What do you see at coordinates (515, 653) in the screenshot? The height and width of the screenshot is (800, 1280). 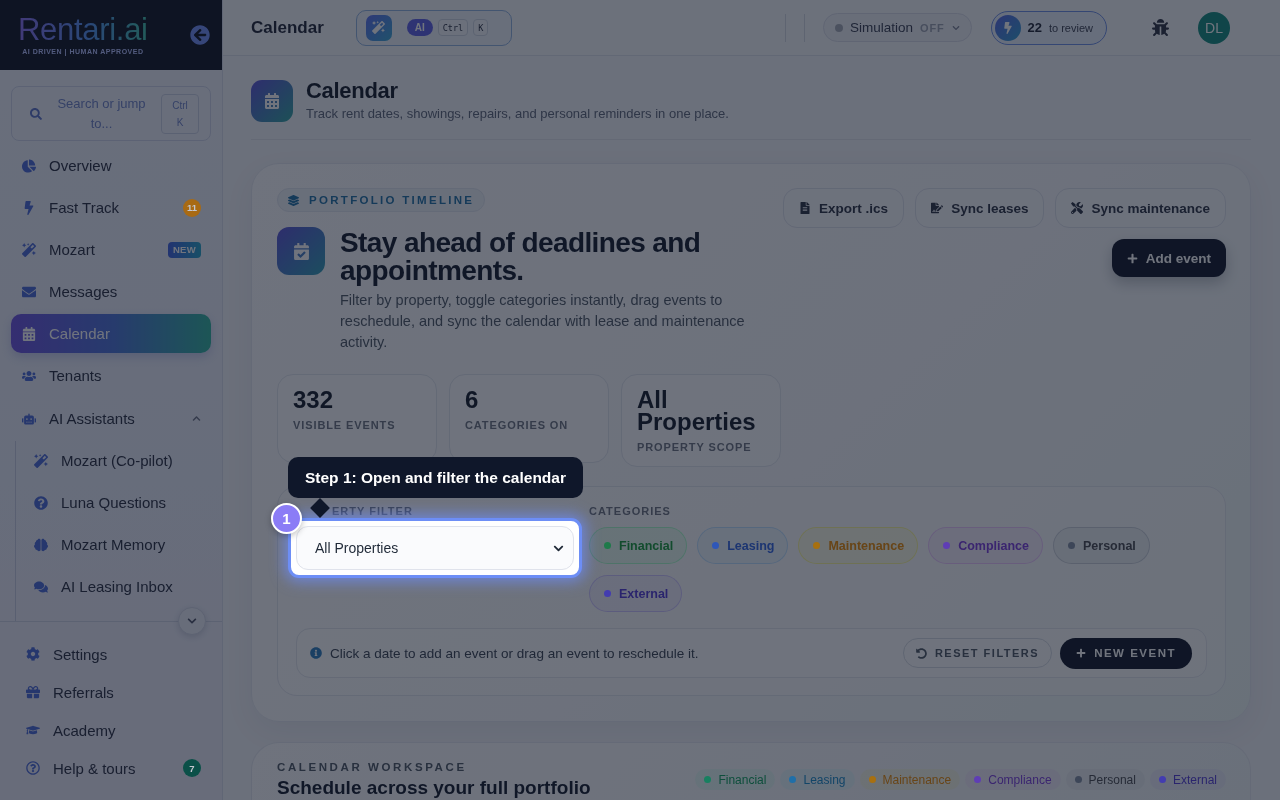 I see `hint-text: Click a date to add an event or drag an event to reschedule it.` at bounding box center [515, 653].